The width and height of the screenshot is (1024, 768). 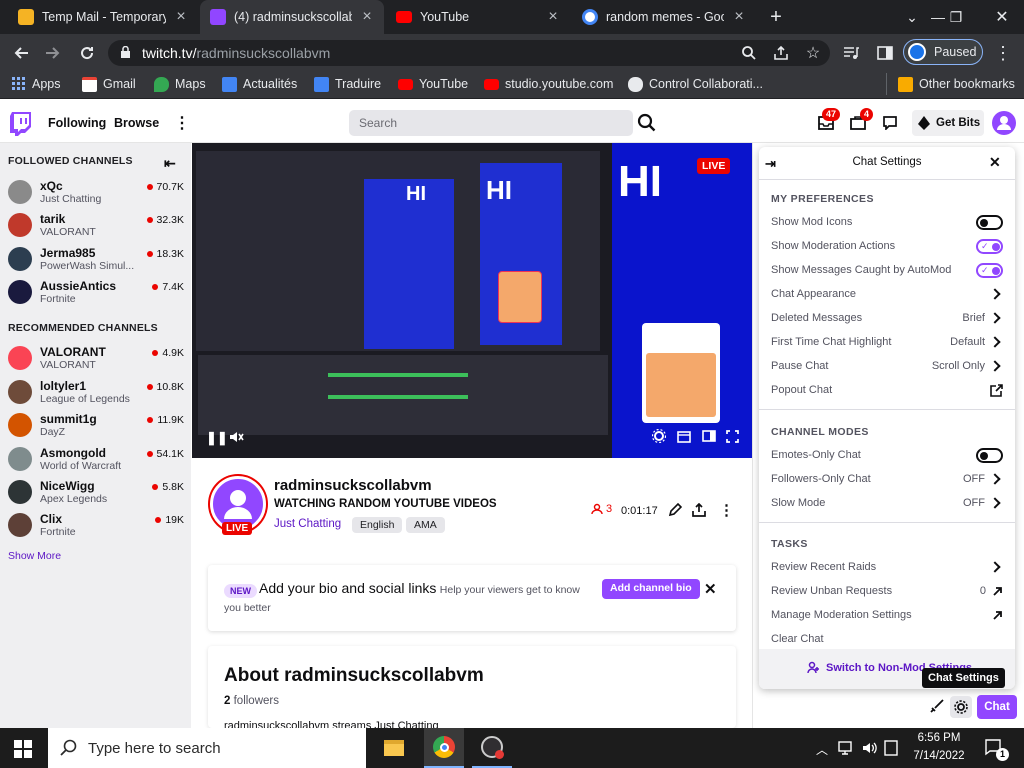 I want to click on clear-chat-row: Clear Chat, so click(x=887, y=639).